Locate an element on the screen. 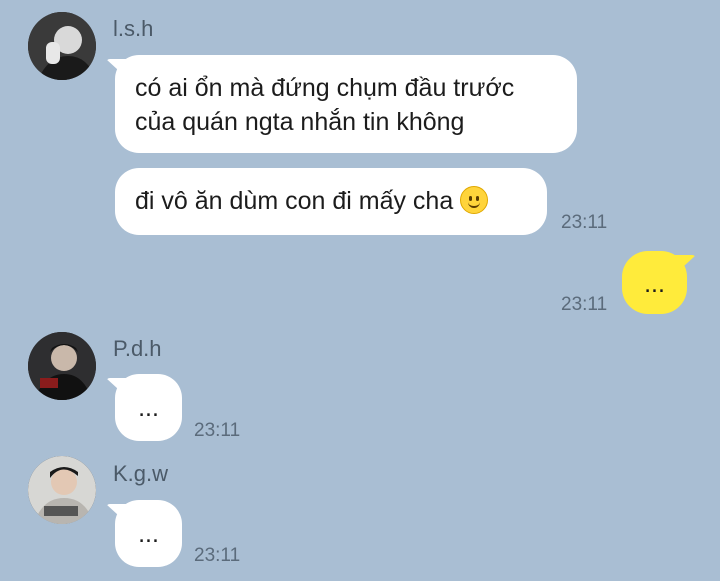 The image size is (720, 581). sender-name: P.d.h is located at coordinates (137, 348).